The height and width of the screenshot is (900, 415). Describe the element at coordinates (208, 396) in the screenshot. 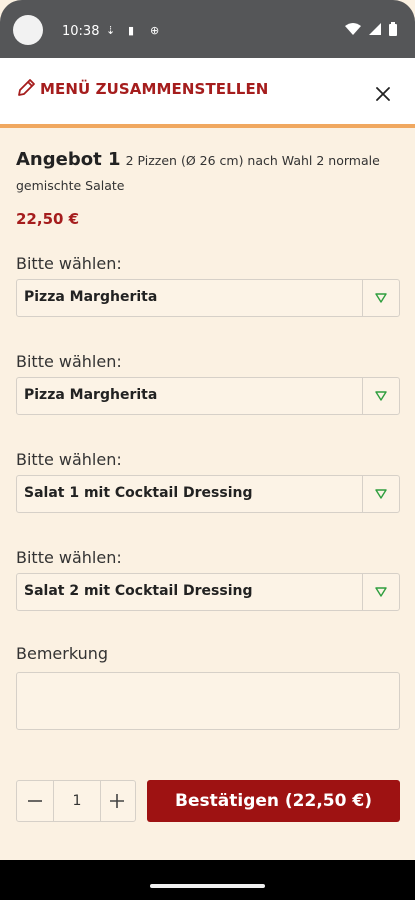

I see `pizza-select-2: Pizza Margherita` at that location.